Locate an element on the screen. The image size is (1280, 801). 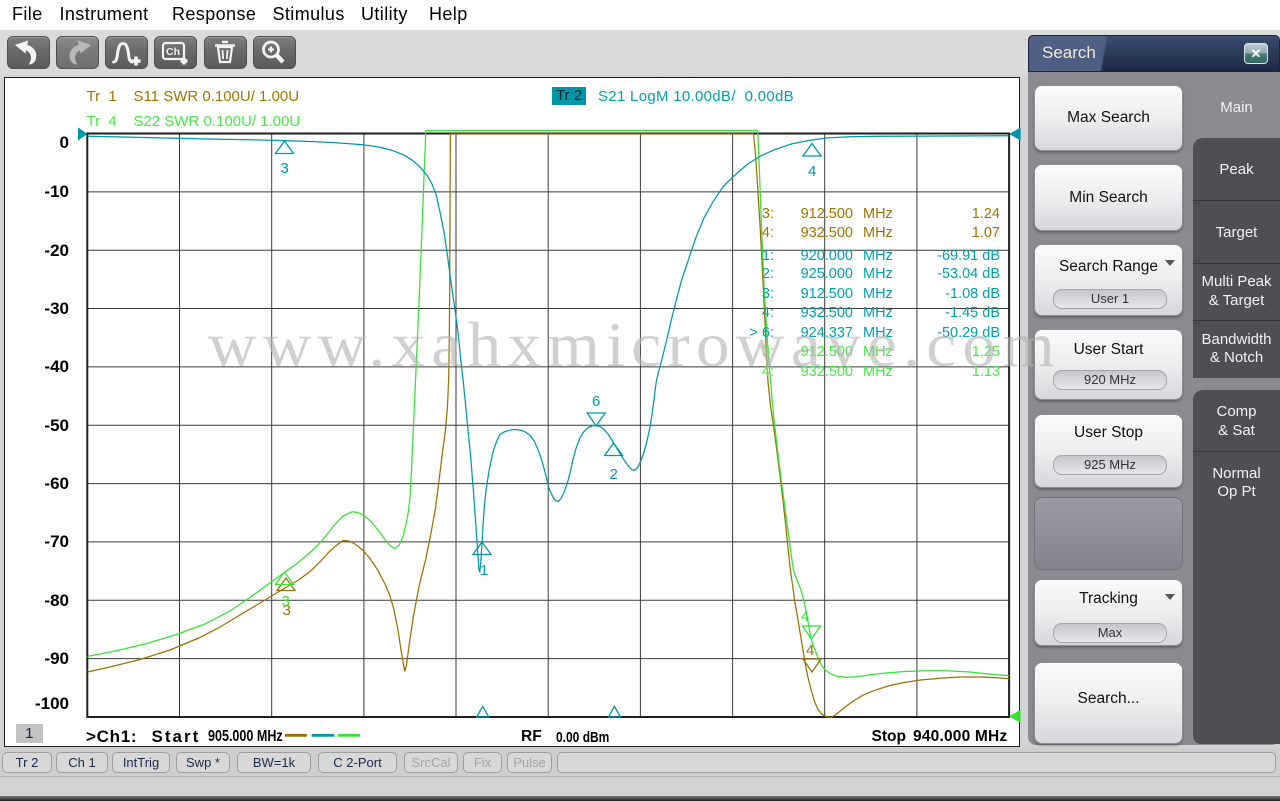
svg-text: 6 is located at coordinates (596, 401).